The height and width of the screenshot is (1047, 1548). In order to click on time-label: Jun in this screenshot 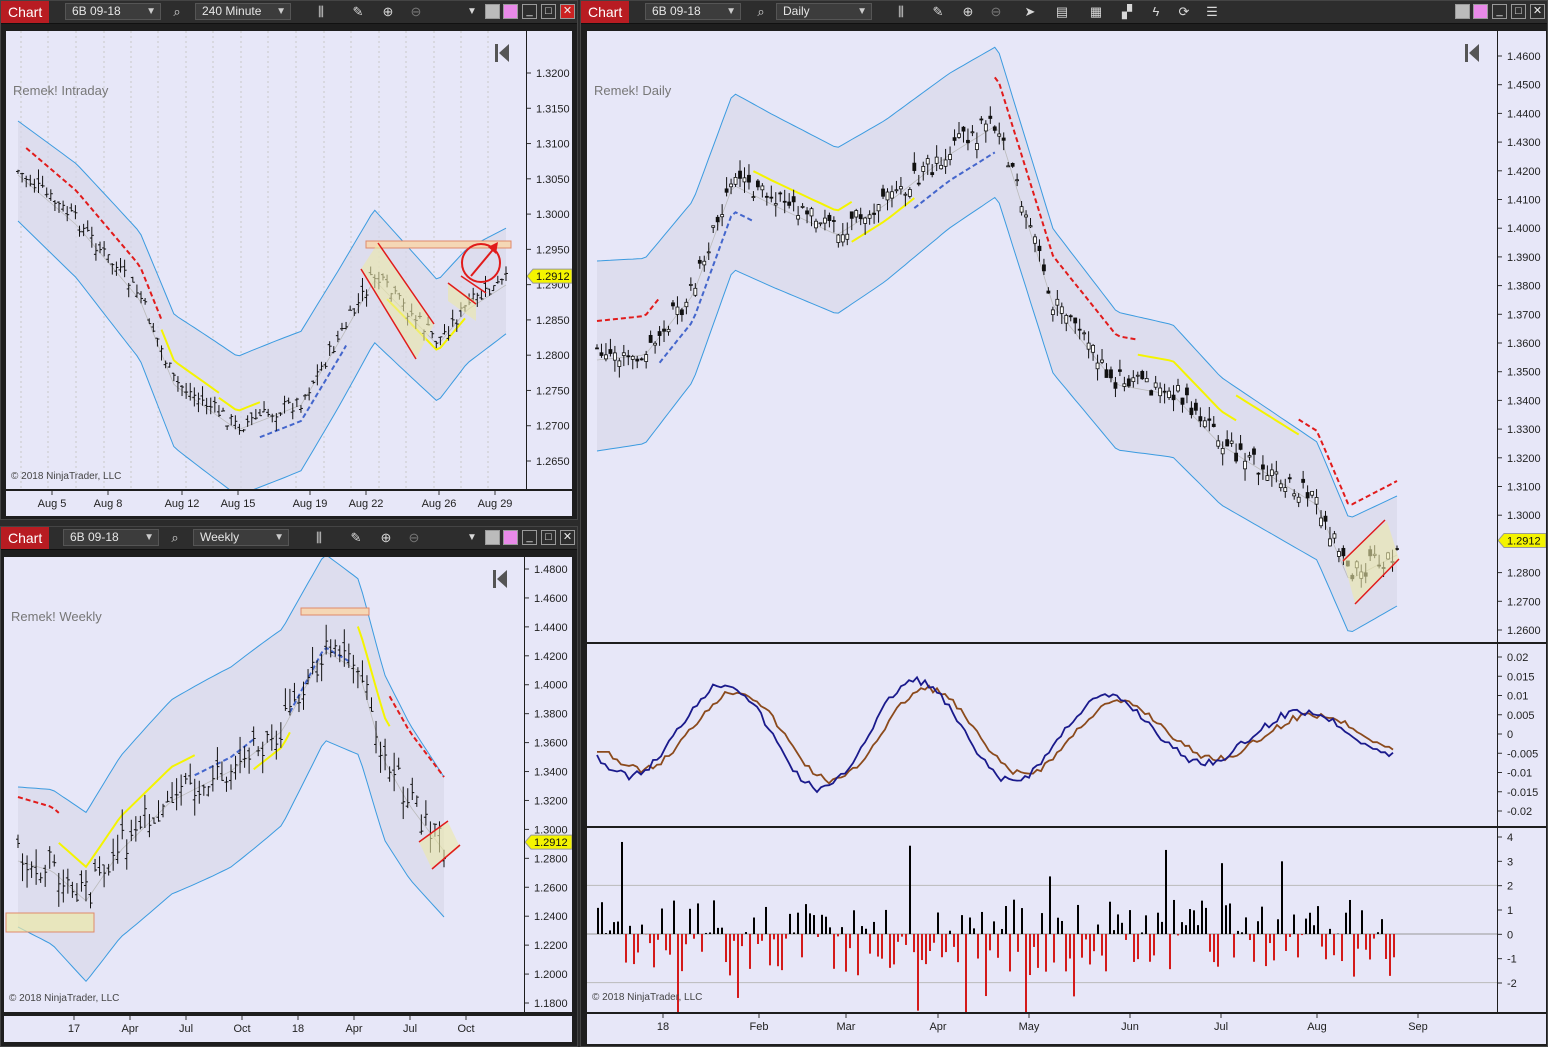, I will do `click(1130, 1027)`.